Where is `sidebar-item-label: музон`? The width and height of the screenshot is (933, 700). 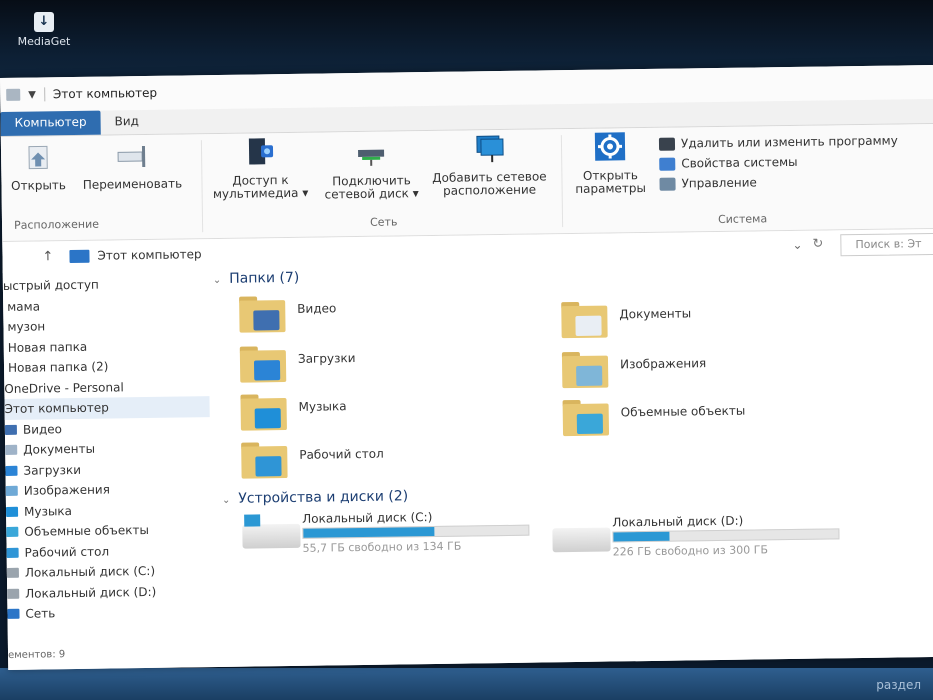
sidebar-item-label: музон is located at coordinates (26, 327).